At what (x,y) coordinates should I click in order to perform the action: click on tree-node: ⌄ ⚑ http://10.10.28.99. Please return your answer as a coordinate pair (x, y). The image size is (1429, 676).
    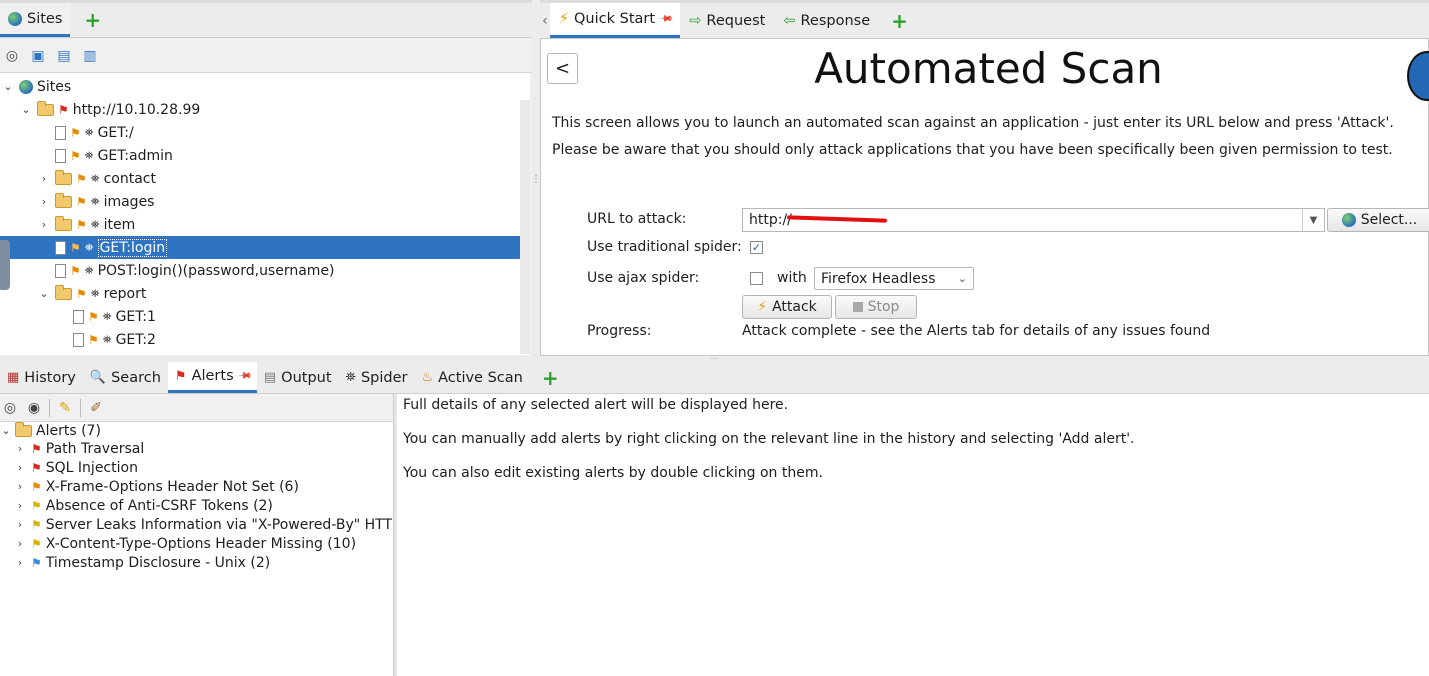
    Looking at the image, I should click on (109, 109).